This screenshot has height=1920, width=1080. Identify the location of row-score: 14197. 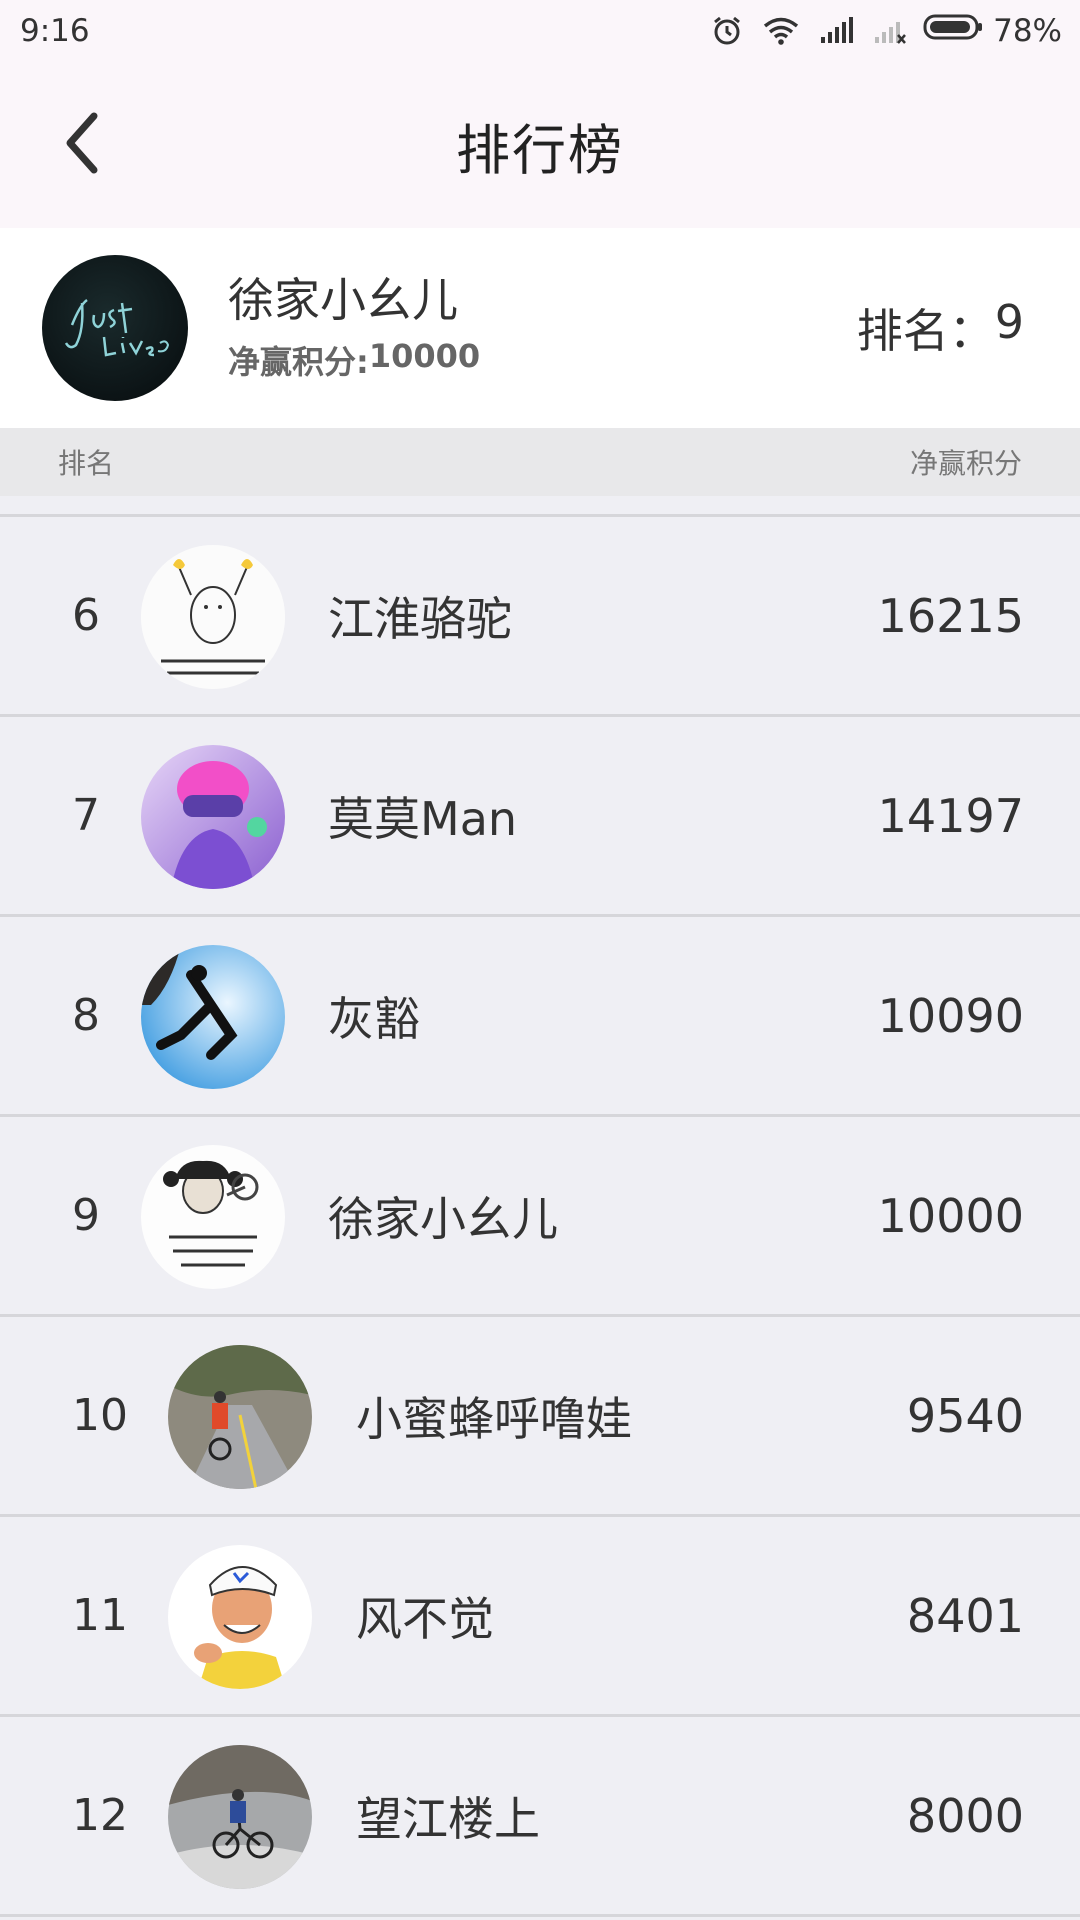
(950, 815).